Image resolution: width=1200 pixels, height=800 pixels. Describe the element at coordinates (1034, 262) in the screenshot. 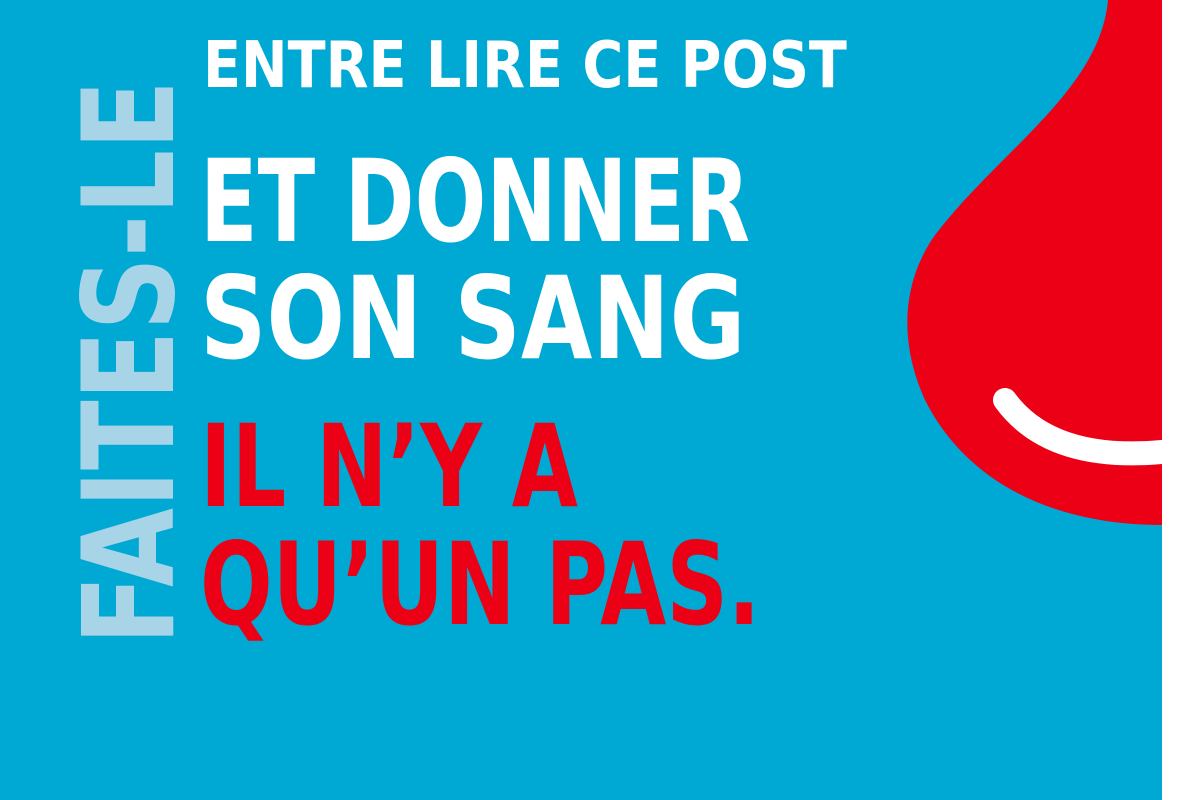

I see `blood-drop-smile-icon` at that location.